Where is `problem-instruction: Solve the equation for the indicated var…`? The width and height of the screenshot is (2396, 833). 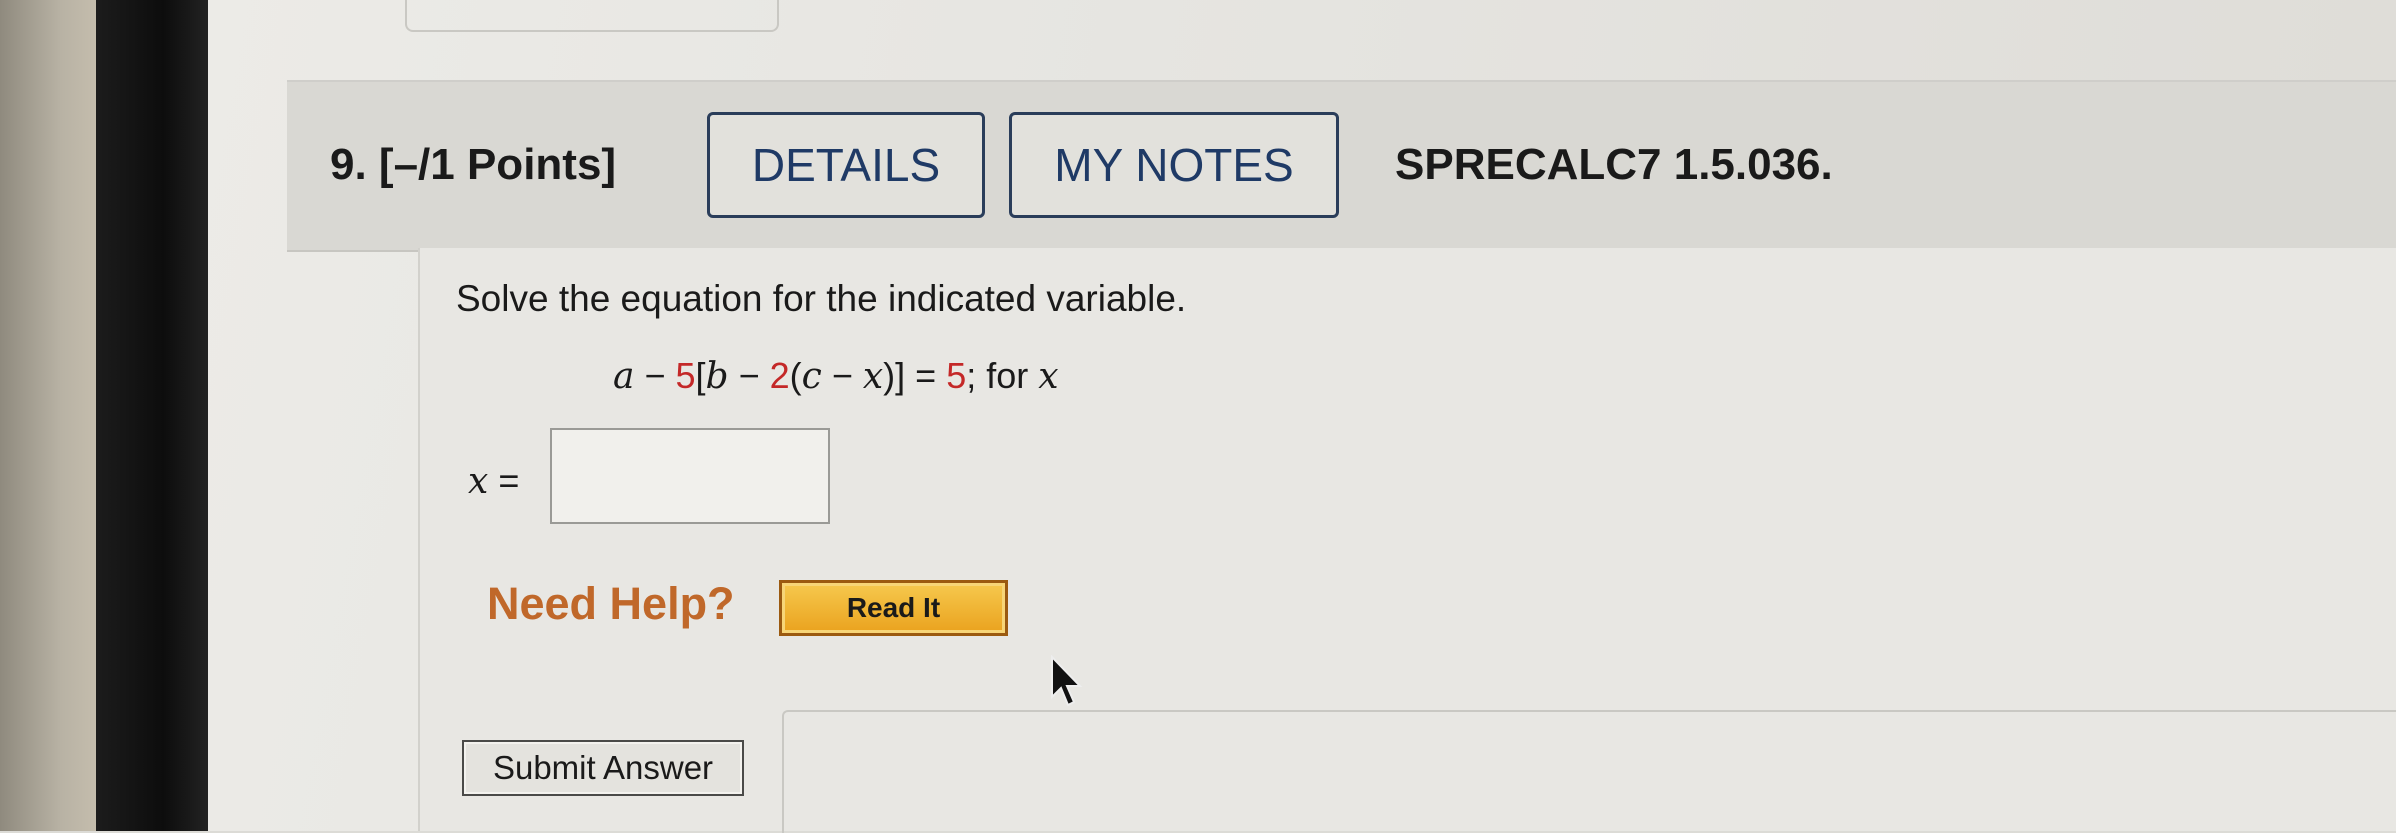
problem-instruction: Solve the equation for the indicated var… is located at coordinates (821, 298).